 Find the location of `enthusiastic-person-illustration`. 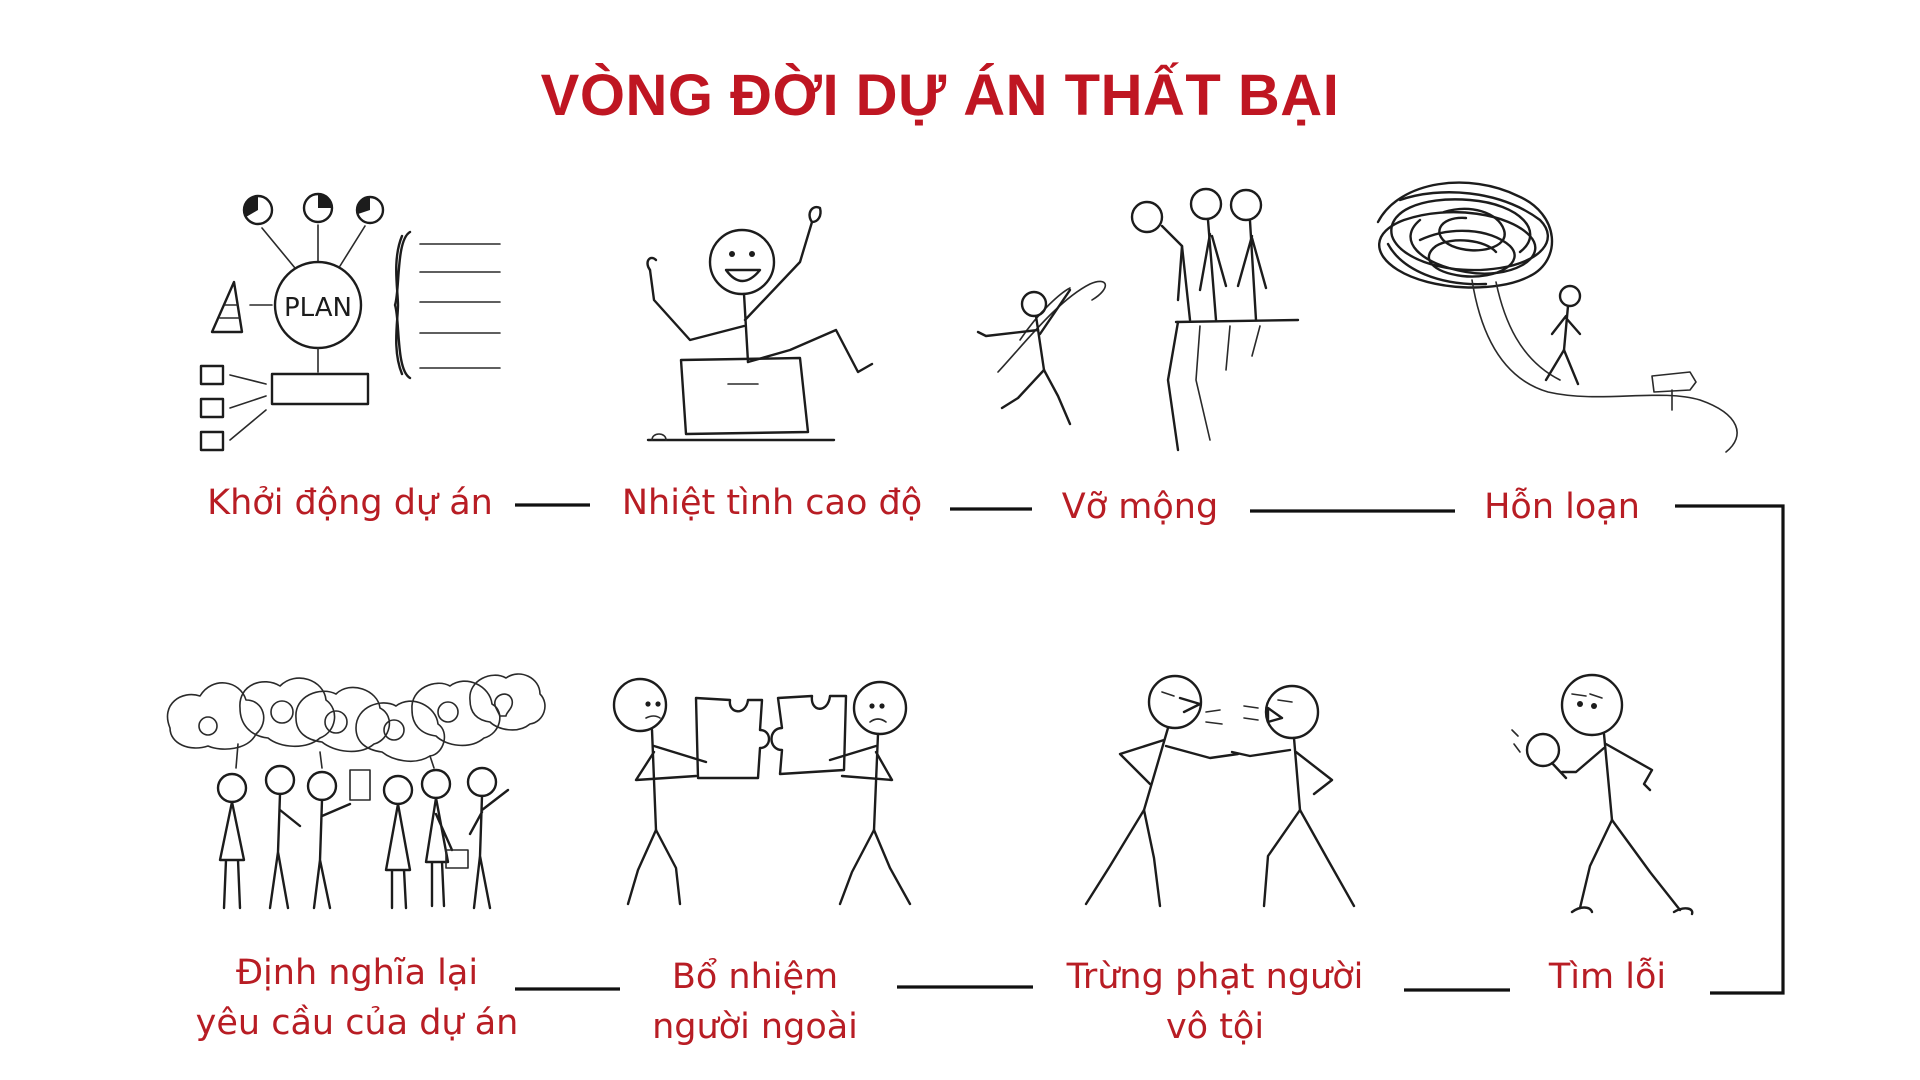

enthusiastic-person-illustration is located at coordinates (760, 323).